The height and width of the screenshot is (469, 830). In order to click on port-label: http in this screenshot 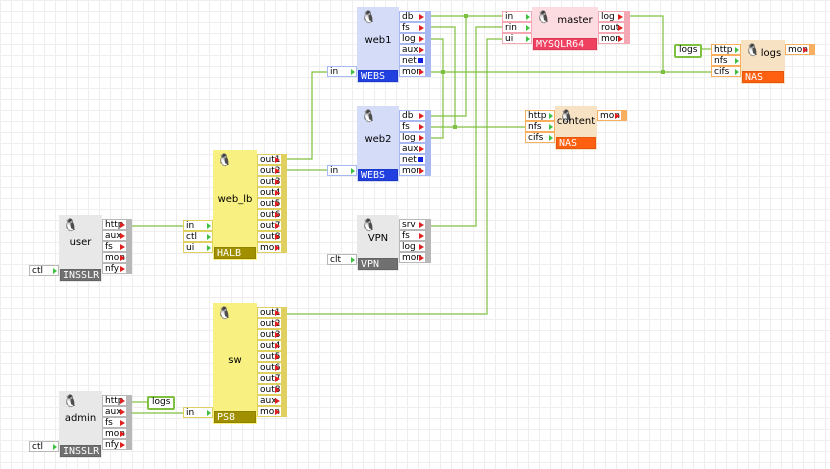, I will do `click(537, 116)`.